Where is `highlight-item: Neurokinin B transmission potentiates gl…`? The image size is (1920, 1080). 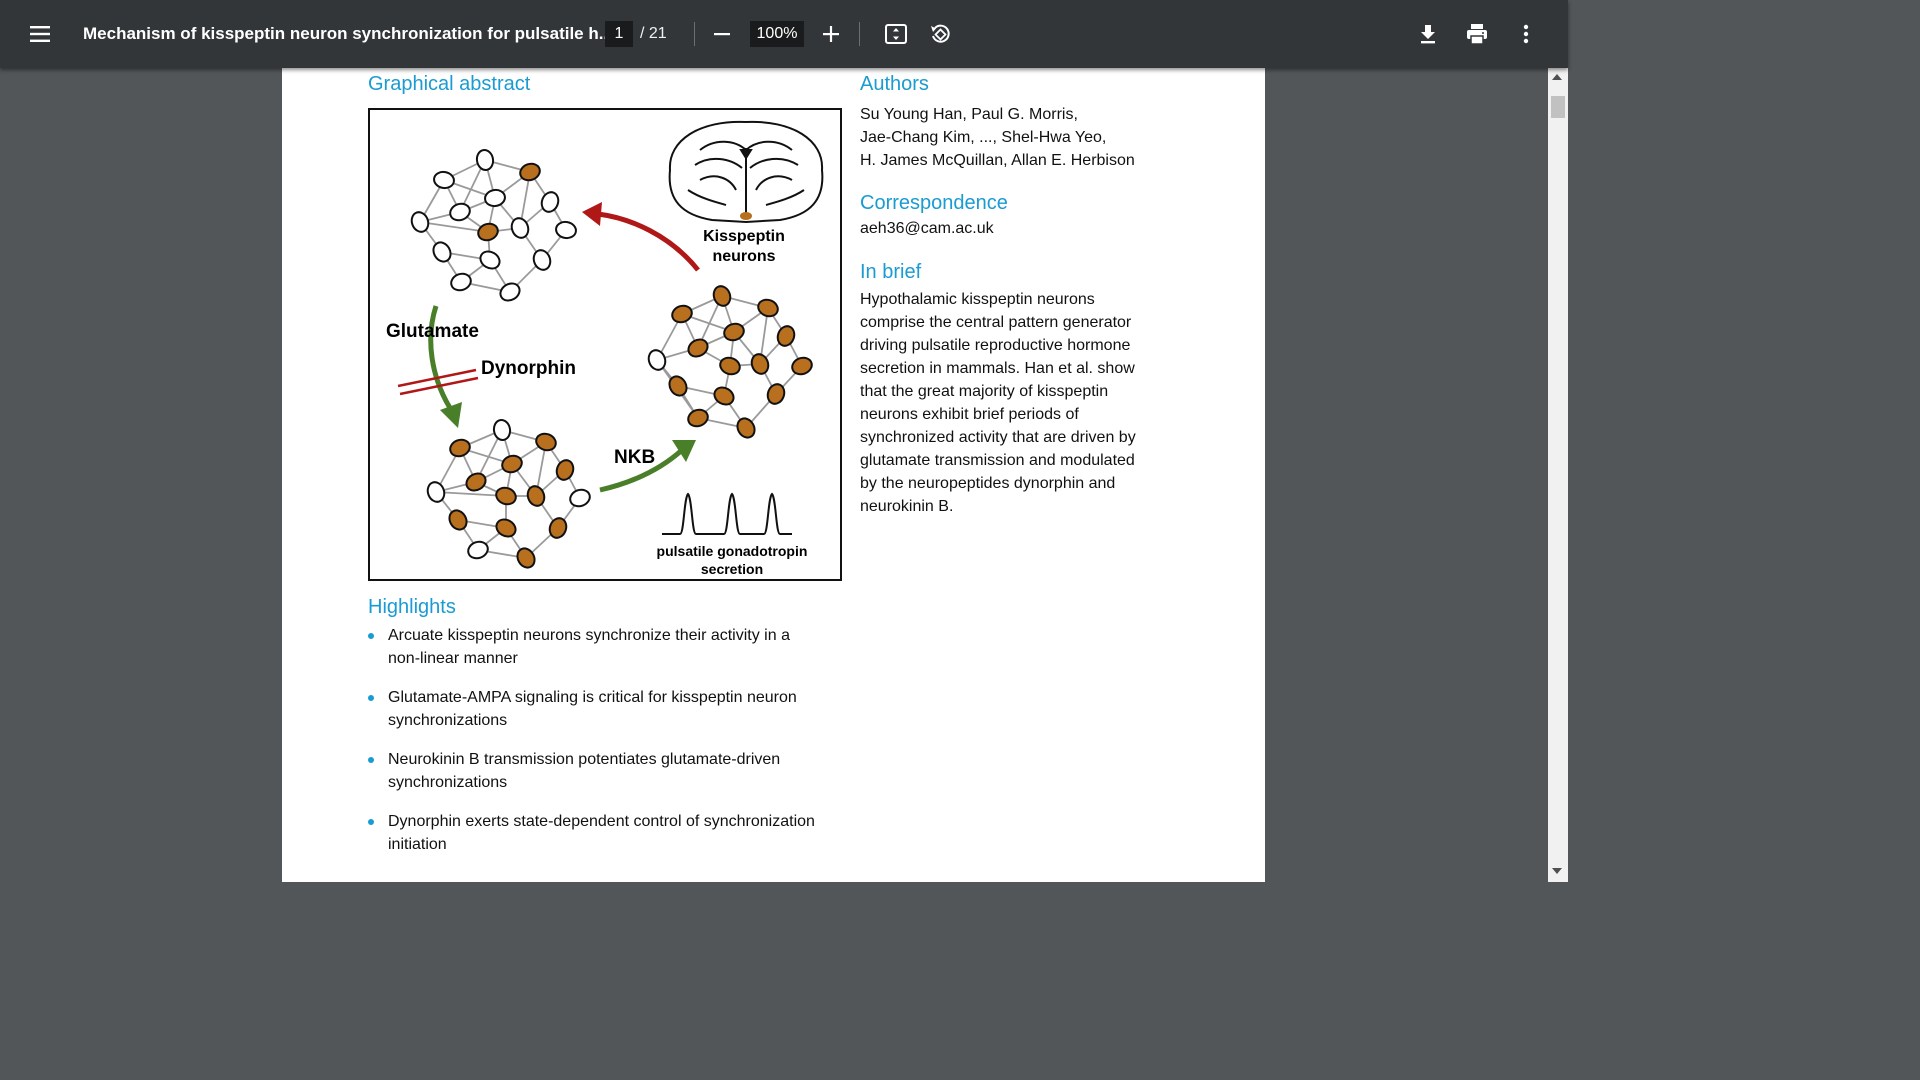 highlight-item: Neurokinin B transmission potentiates gl… is located at coordinates (618, 771).